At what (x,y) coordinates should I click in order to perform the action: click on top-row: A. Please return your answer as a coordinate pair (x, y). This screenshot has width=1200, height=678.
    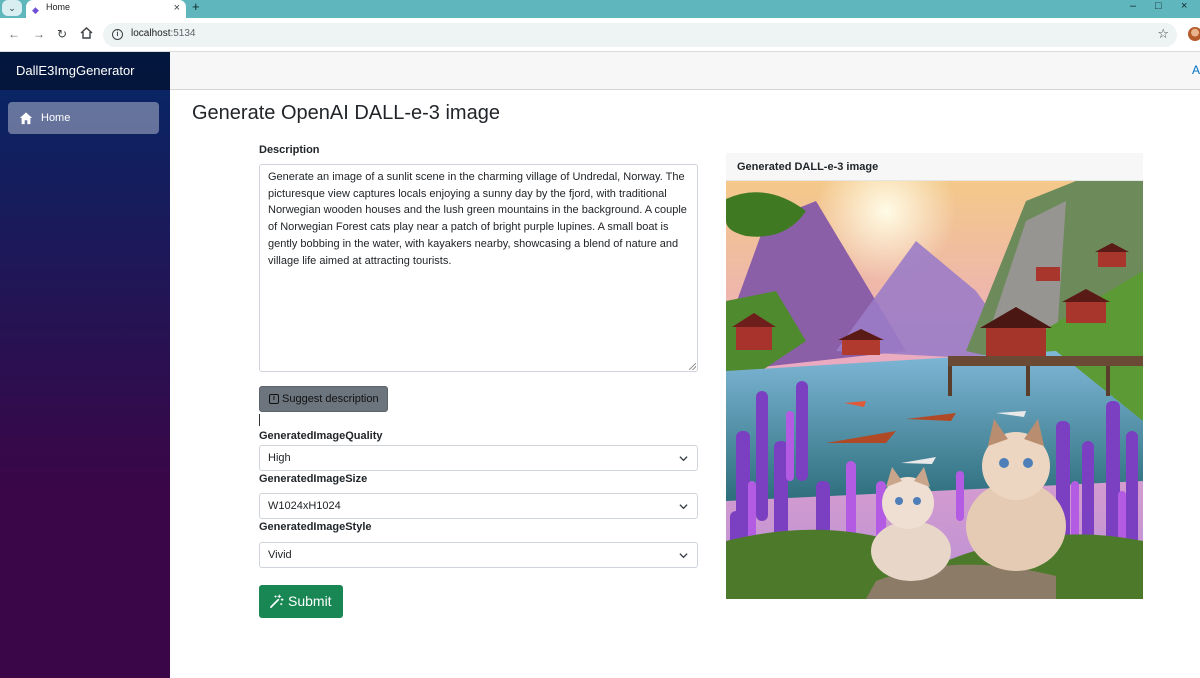
    Looking at the image, I should click on (685, 71).